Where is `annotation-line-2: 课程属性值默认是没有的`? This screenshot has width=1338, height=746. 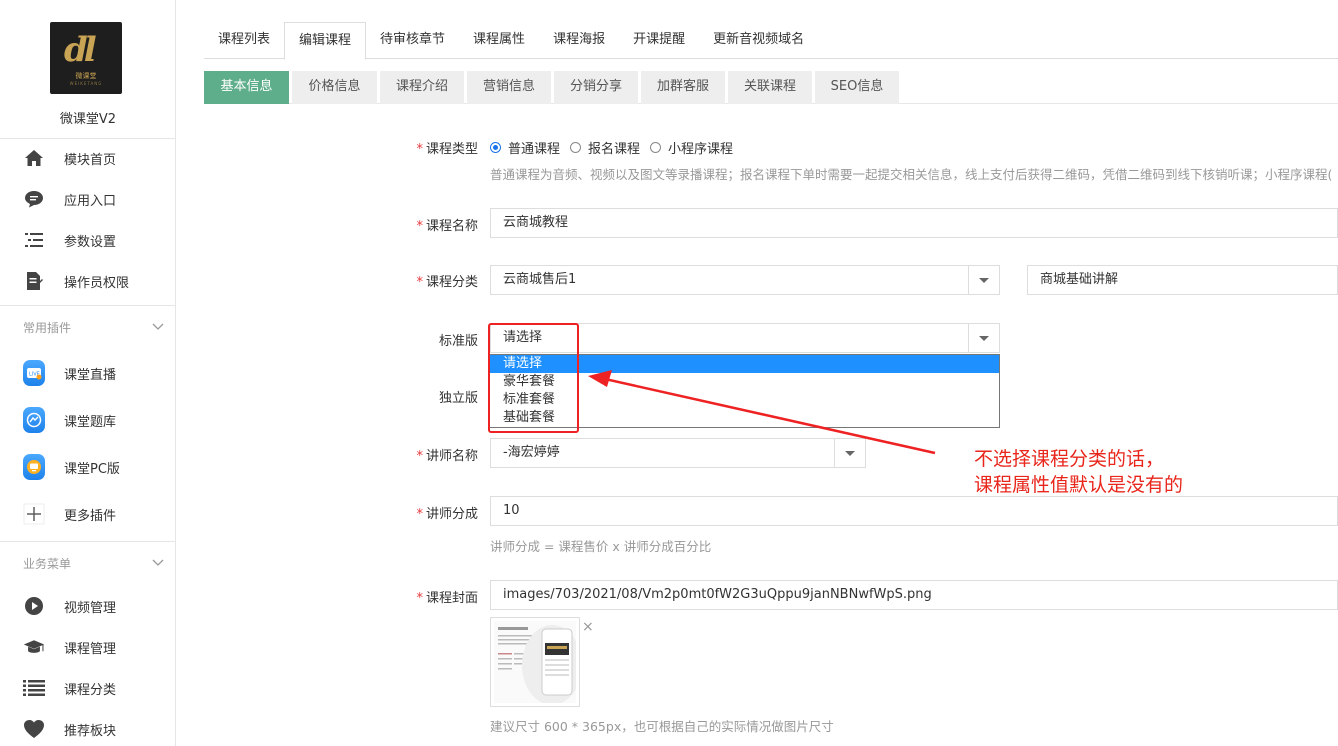
annotation-line-2: 课程属性值默认是没有的 is located at coordinates (1079, 485).